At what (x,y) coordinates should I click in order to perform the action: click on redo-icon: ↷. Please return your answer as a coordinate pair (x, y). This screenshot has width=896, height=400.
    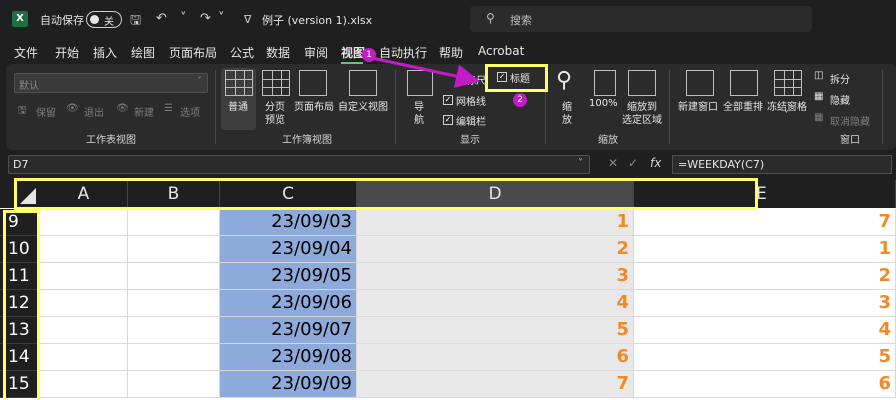
    Looking at the image, I should click on (205, 18).